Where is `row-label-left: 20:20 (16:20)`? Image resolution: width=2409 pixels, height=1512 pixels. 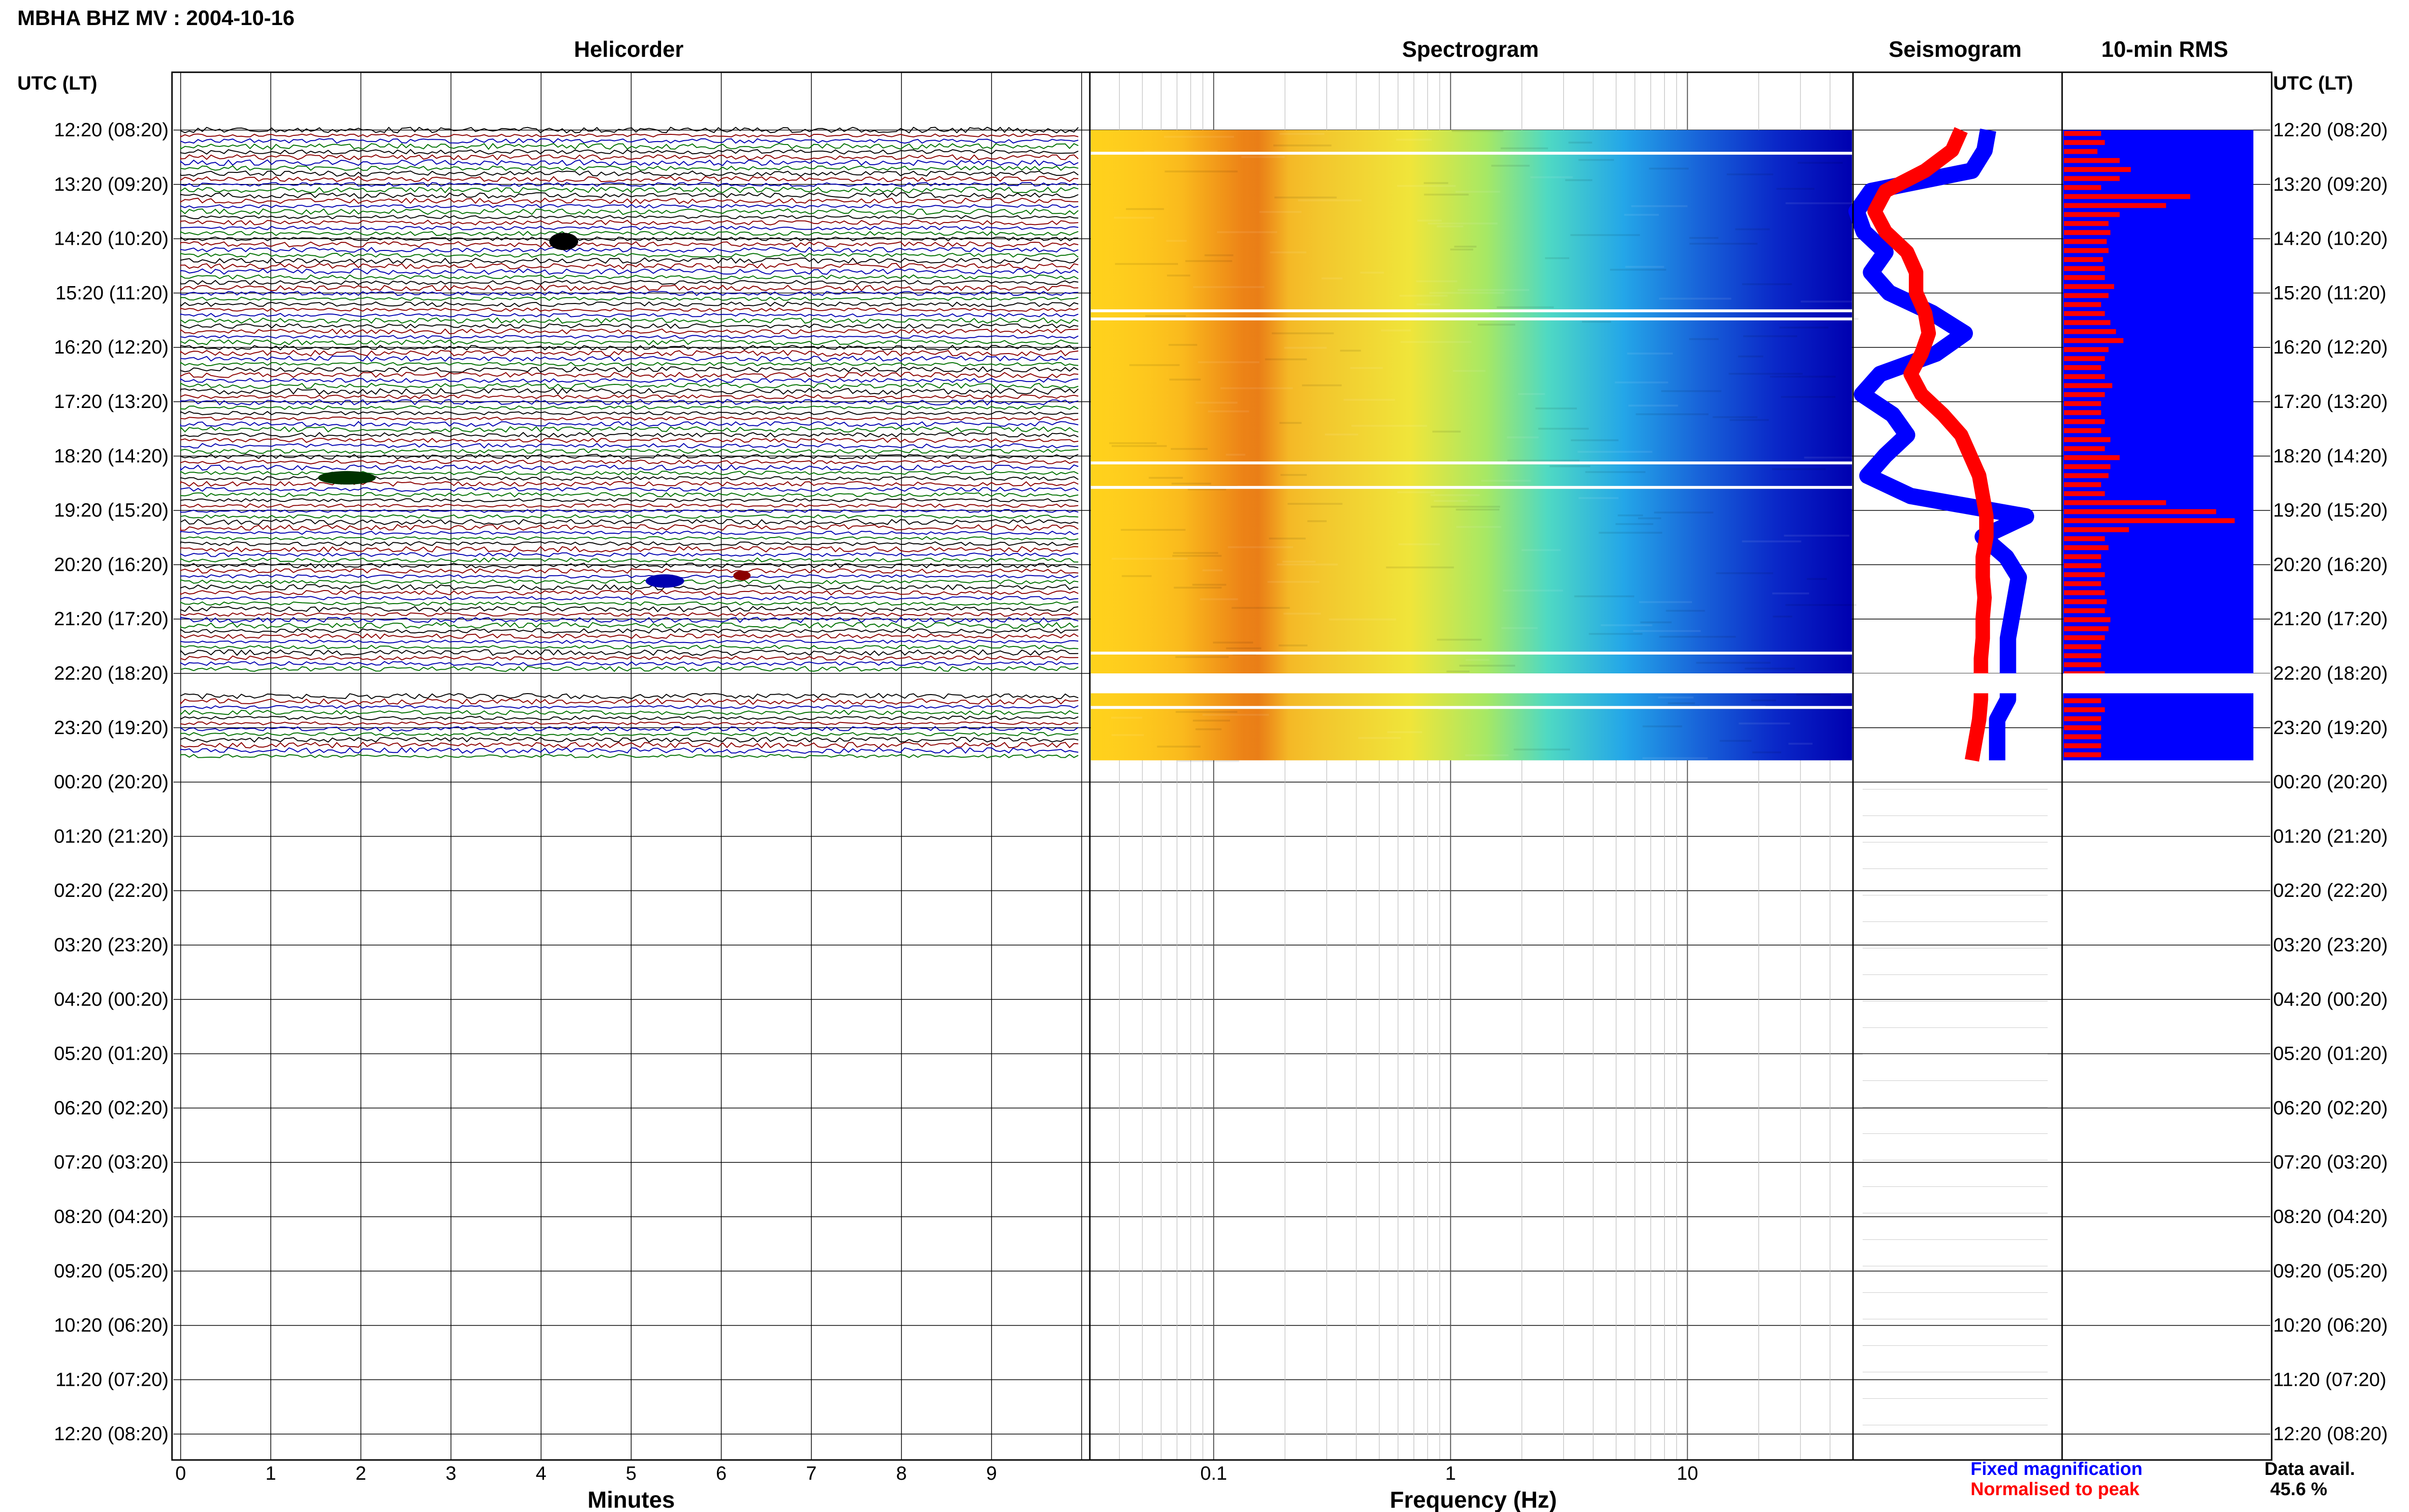
row-label-left: 20:20 (16:20) is located at coordinates (111, 564).